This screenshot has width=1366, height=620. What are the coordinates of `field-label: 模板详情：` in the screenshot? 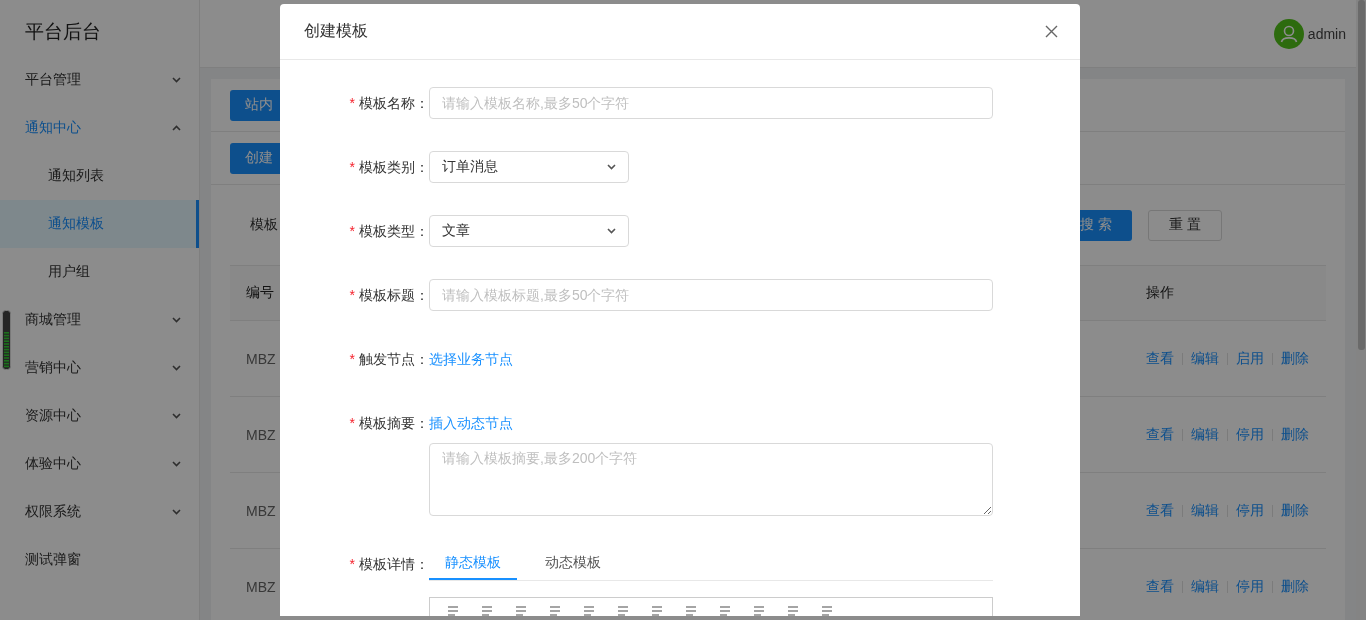 It's located at (394, 564).